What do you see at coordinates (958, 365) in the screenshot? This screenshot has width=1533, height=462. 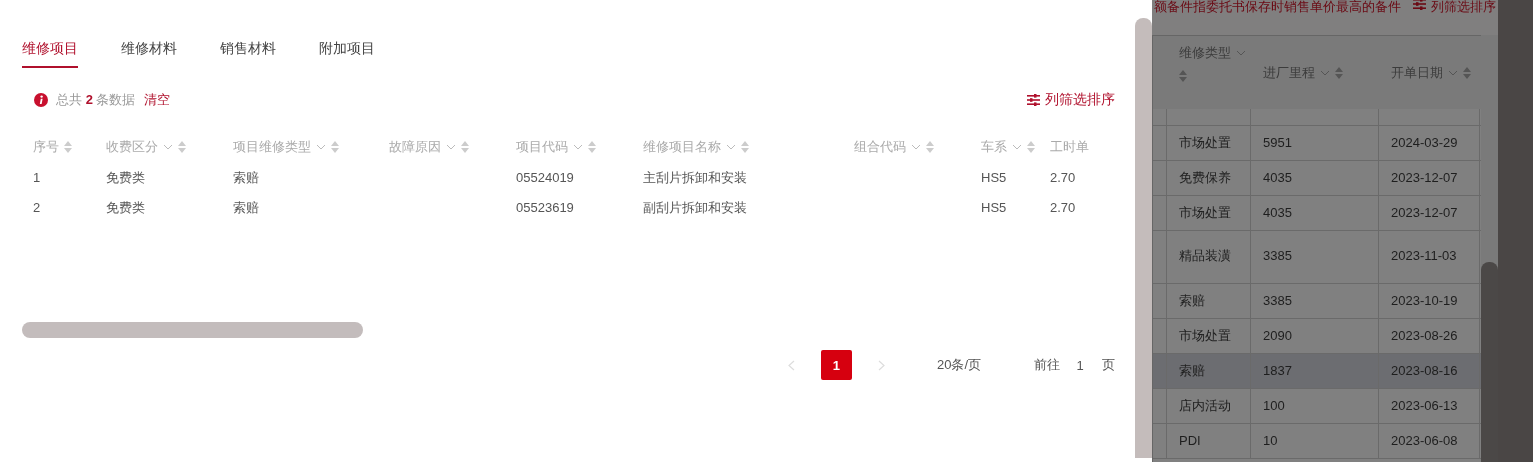 I see `page-size-select: 20条/页` at bounding box center [958, 365].